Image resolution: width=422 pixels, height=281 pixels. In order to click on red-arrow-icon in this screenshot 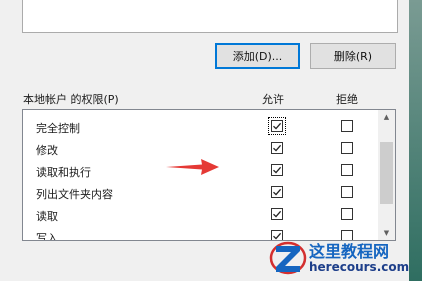, I will do `click(192, 167)`.